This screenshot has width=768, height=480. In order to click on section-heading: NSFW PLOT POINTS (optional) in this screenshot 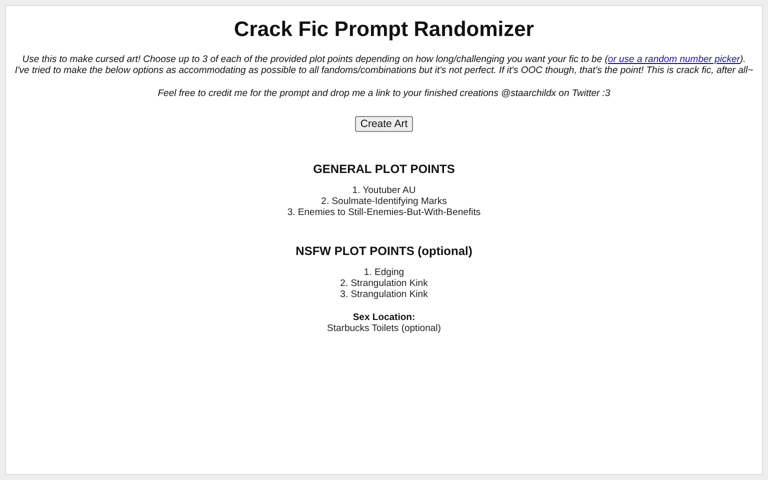, I will do `click(384, 251)`.